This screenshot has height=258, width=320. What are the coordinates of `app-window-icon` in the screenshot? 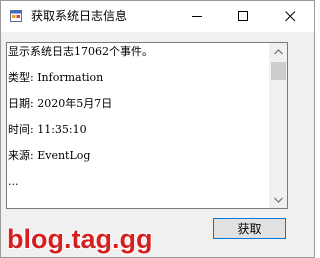 It's located at (16, 16).